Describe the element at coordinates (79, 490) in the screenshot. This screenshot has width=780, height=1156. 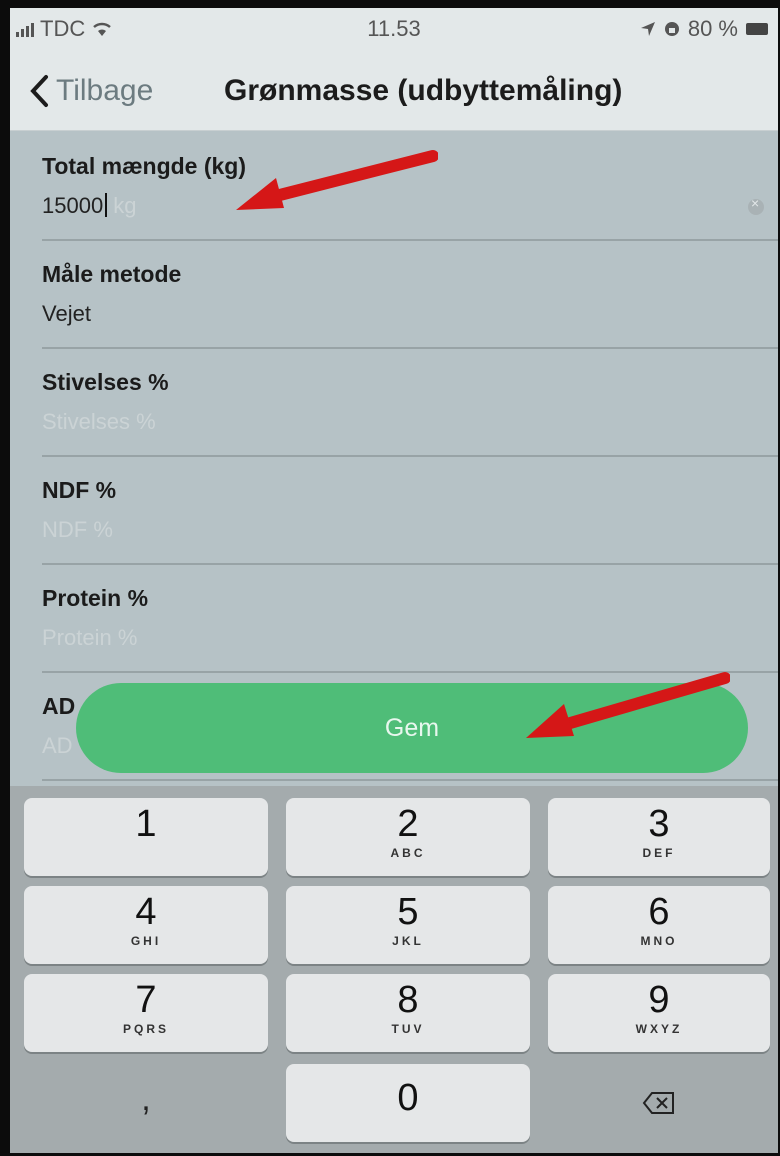
I see `field-label: NDF %` at that location.